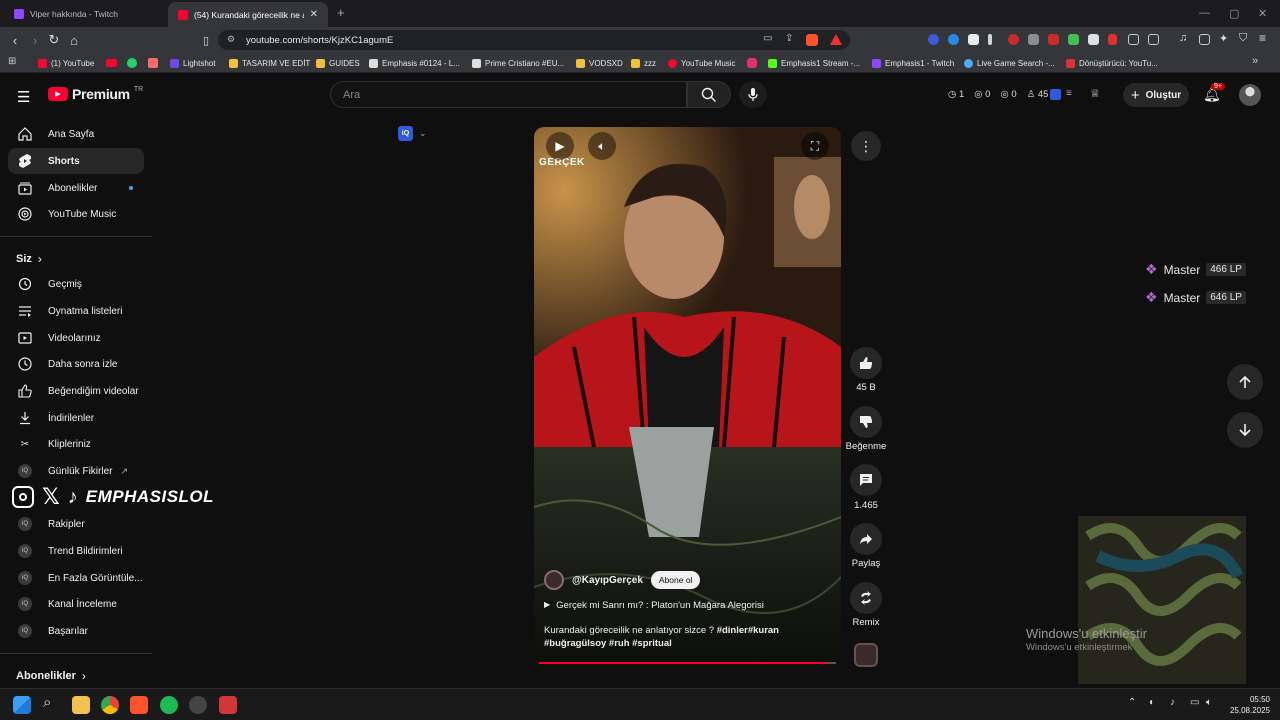 The image size is (1280, 720). I want to click on bookmark-folder: zzz, so click(643, 63).